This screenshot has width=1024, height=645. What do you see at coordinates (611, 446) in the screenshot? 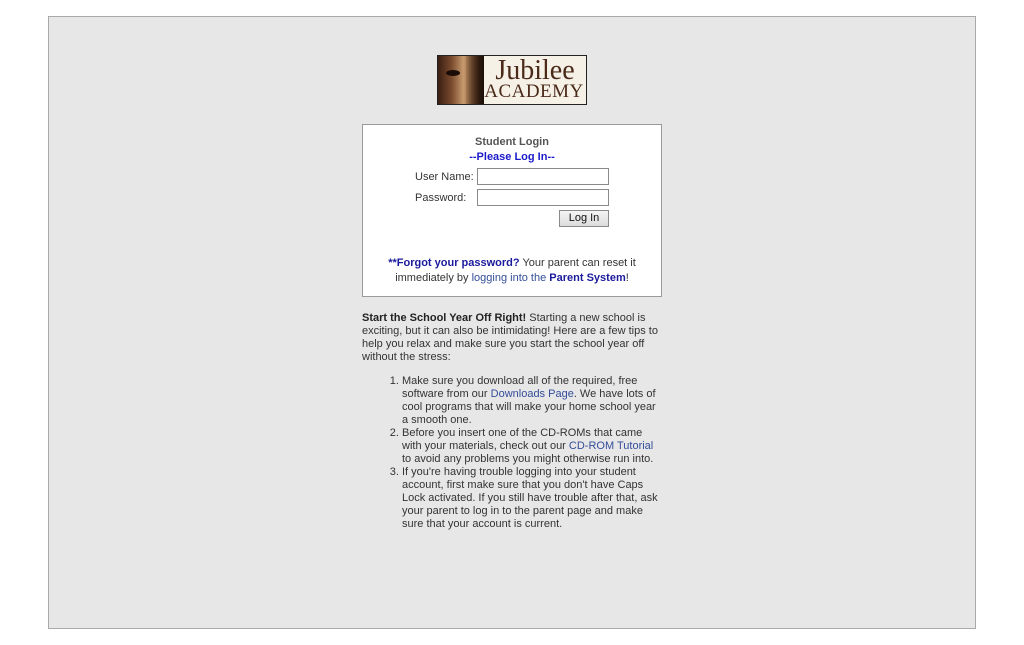
I see `cd-rom-tutorial-link: CD-ROM Tutorial` at bounding box center [611, 446].